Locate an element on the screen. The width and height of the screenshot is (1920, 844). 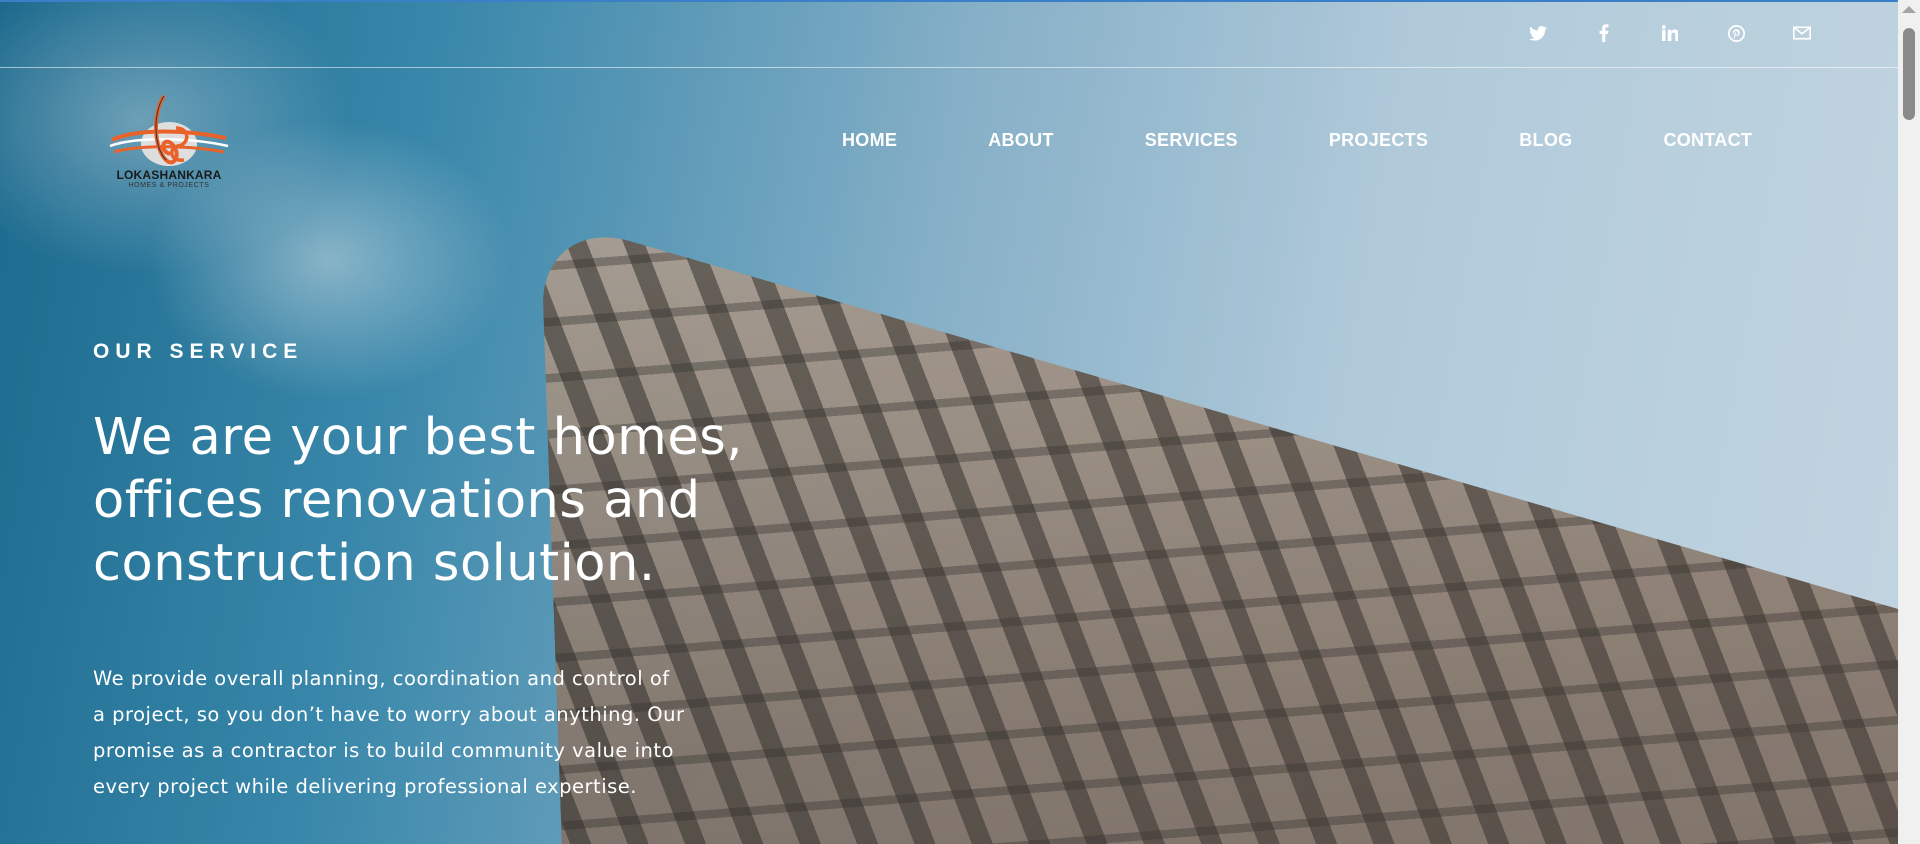
linkedin-icon is located at coordinates (1670, 33).